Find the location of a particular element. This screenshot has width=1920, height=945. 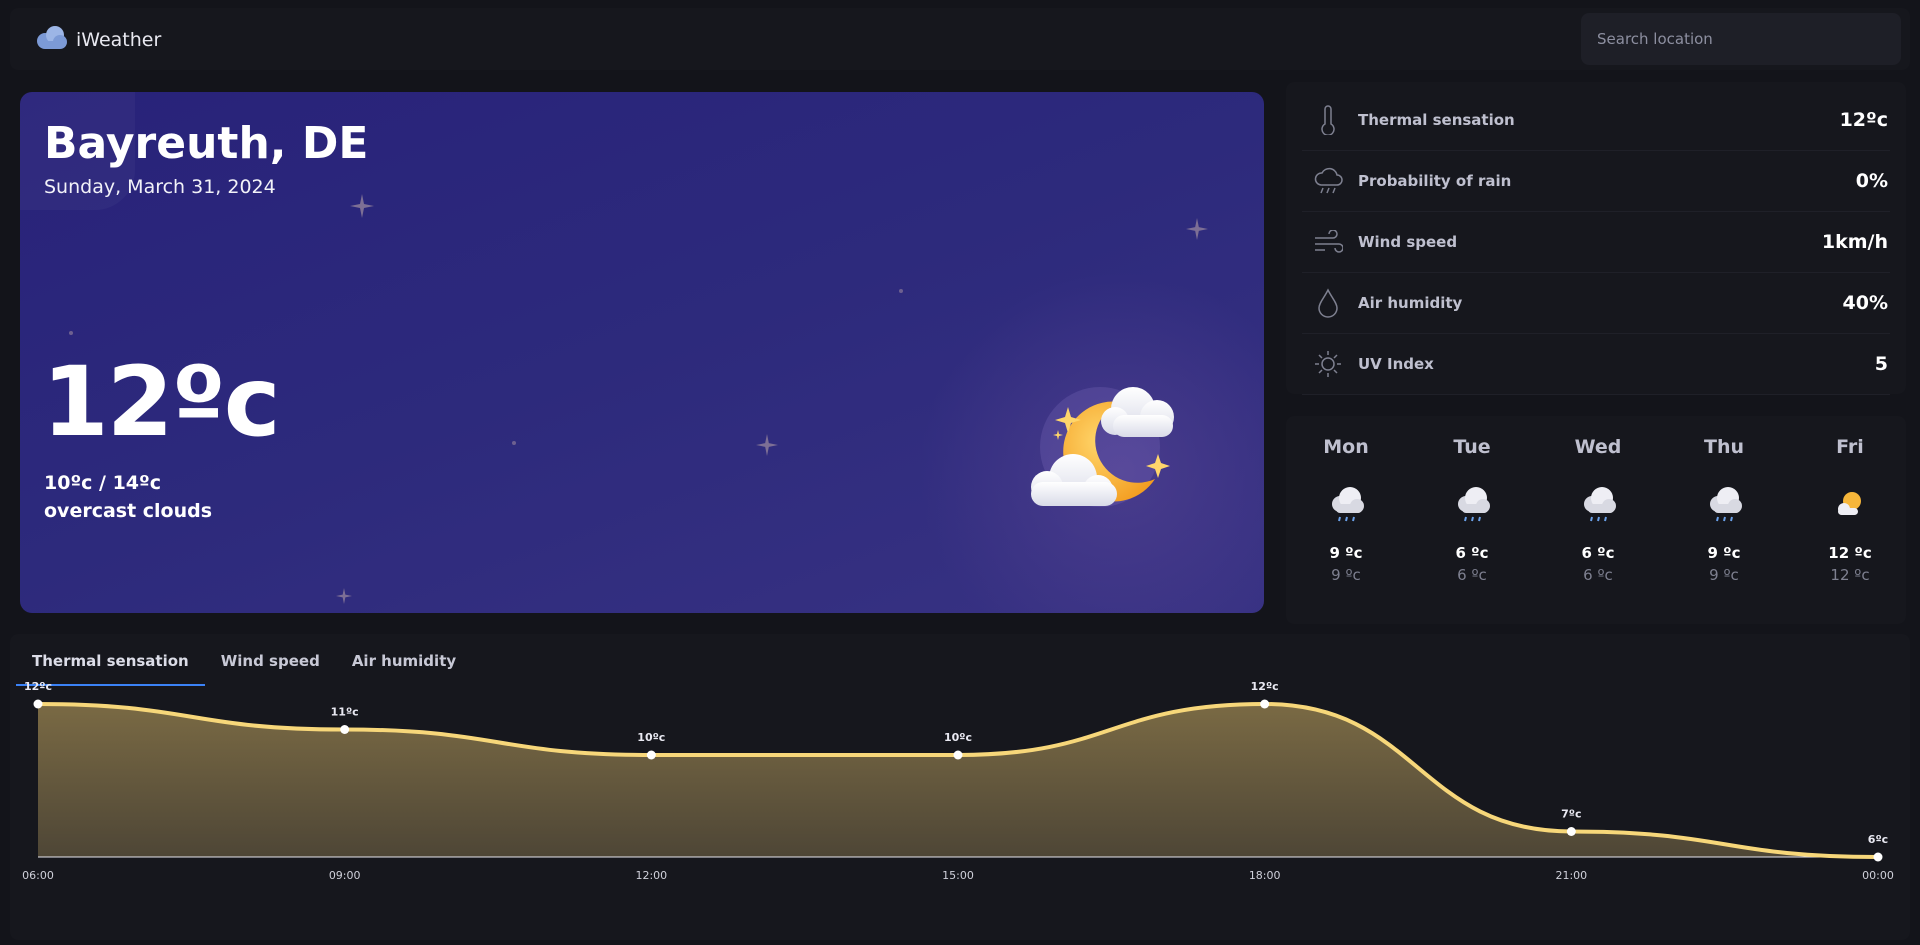

thermometer-icon is located at coordinates (1328, 120).